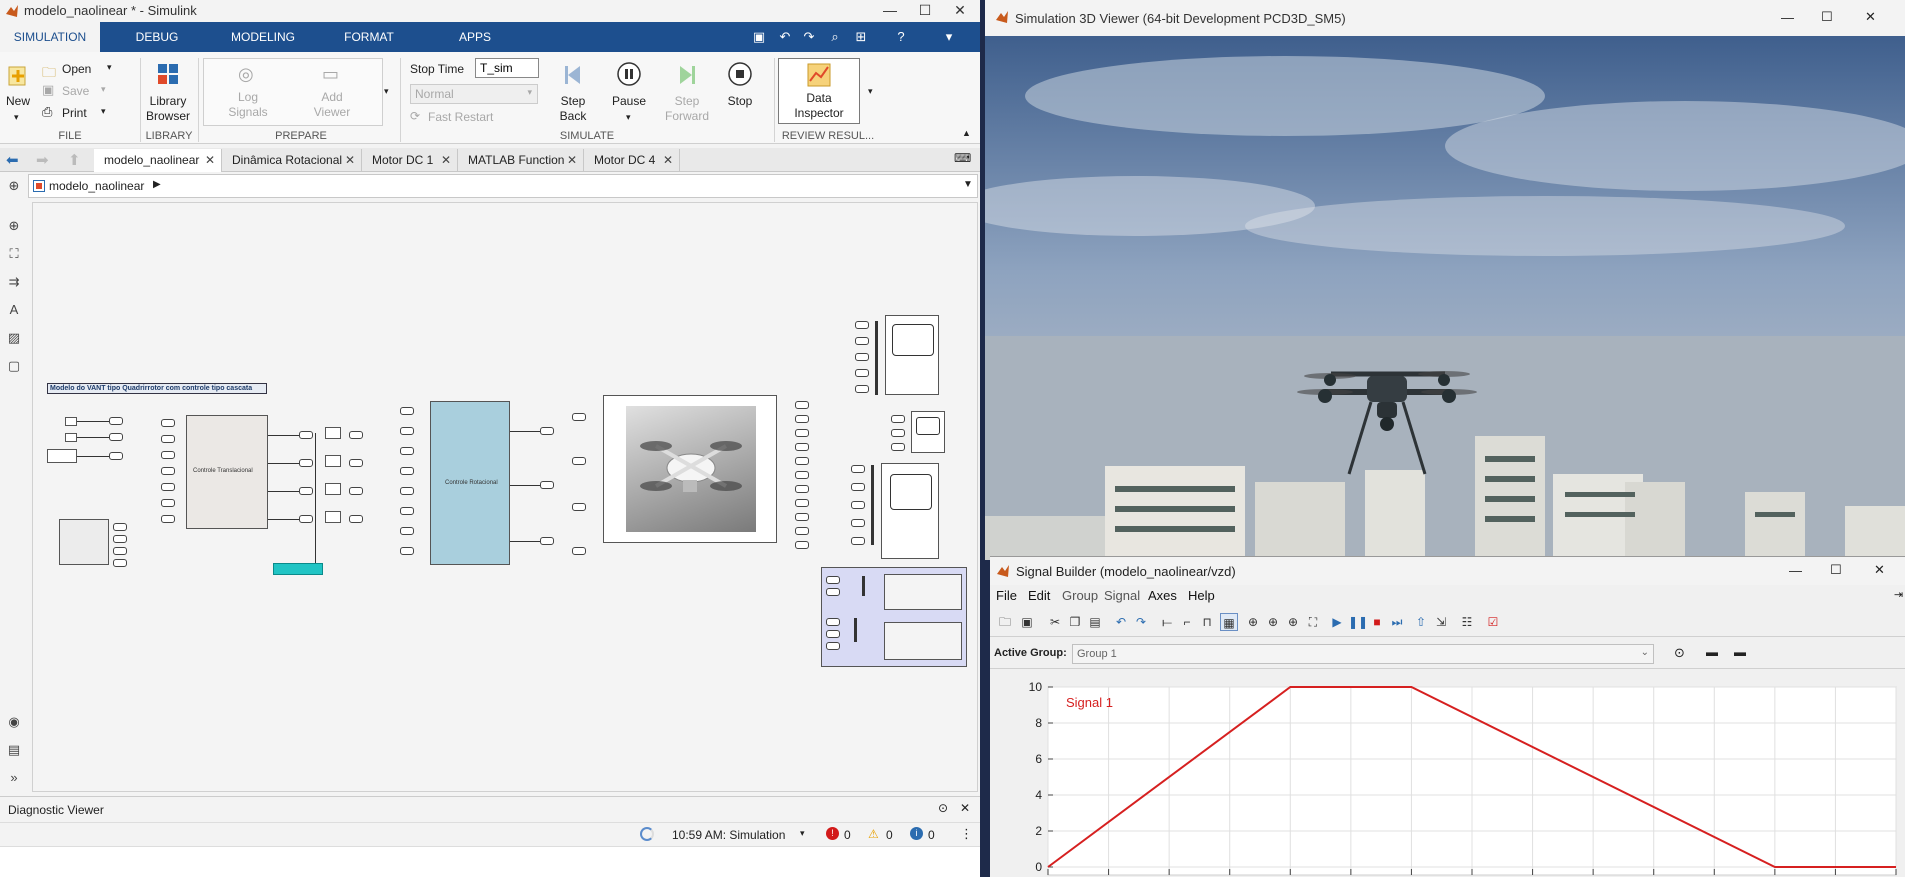  What do you see at coordinates (78, 69) in the screenshot?
I see `open-button: Open` at bounding box center [78, 69].